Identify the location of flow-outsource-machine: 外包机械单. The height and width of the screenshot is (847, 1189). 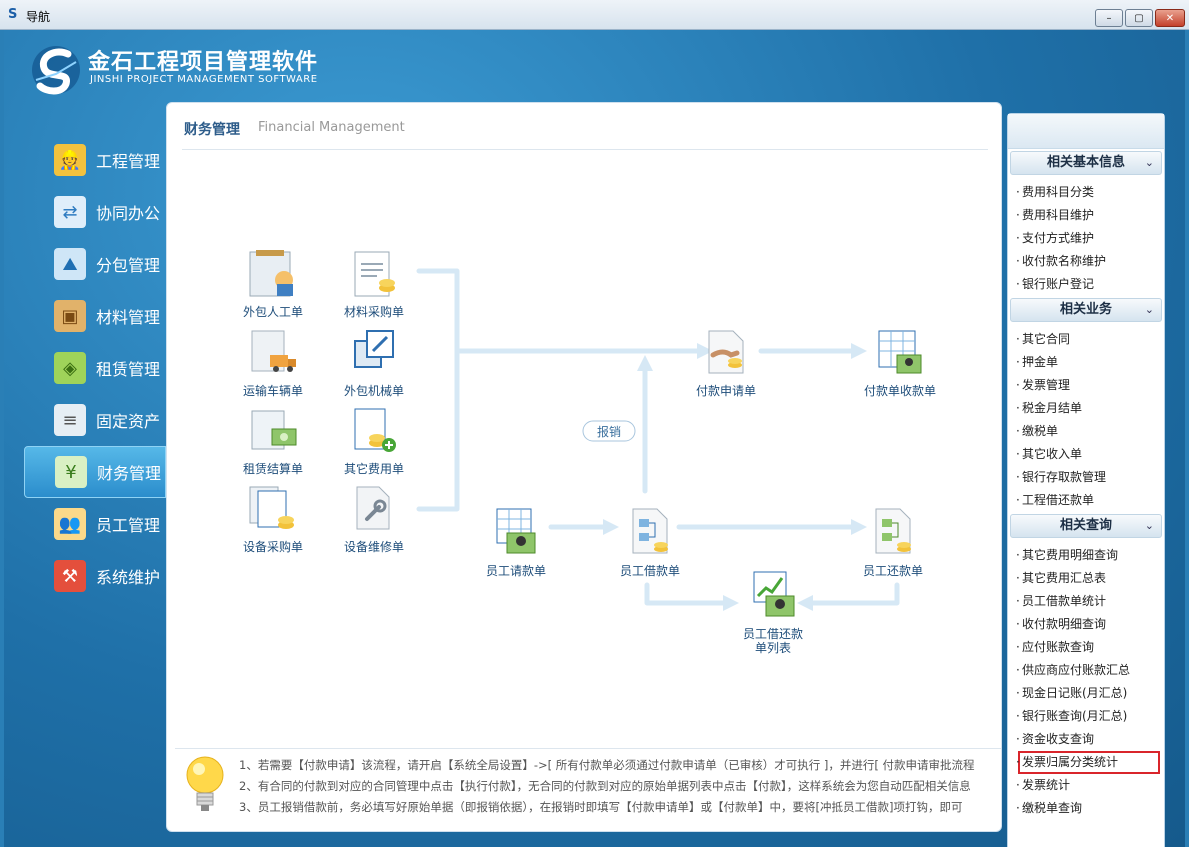
(374, 361).